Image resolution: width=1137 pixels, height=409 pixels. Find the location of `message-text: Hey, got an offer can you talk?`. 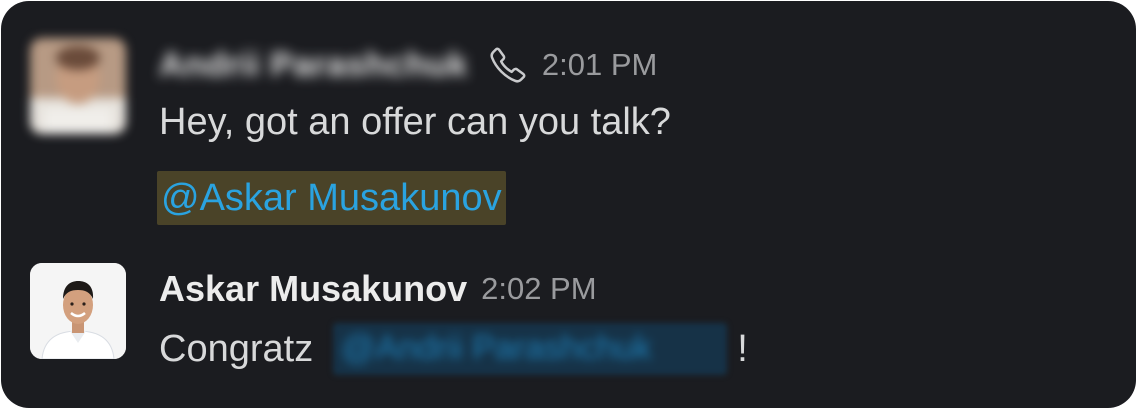

message-text: Hey, got an offer can you talk? is located at coordinates (415, 122).